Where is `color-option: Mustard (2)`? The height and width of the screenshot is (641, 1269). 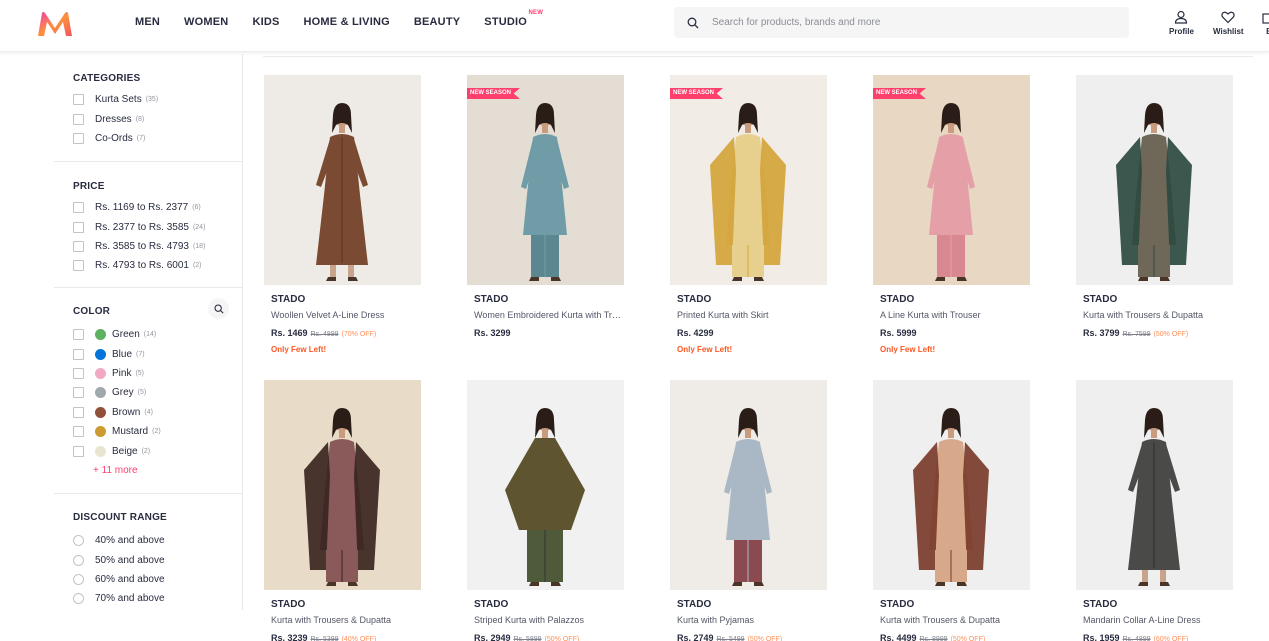 color-option: Mustard (2) is located at coordinates (157, 431).